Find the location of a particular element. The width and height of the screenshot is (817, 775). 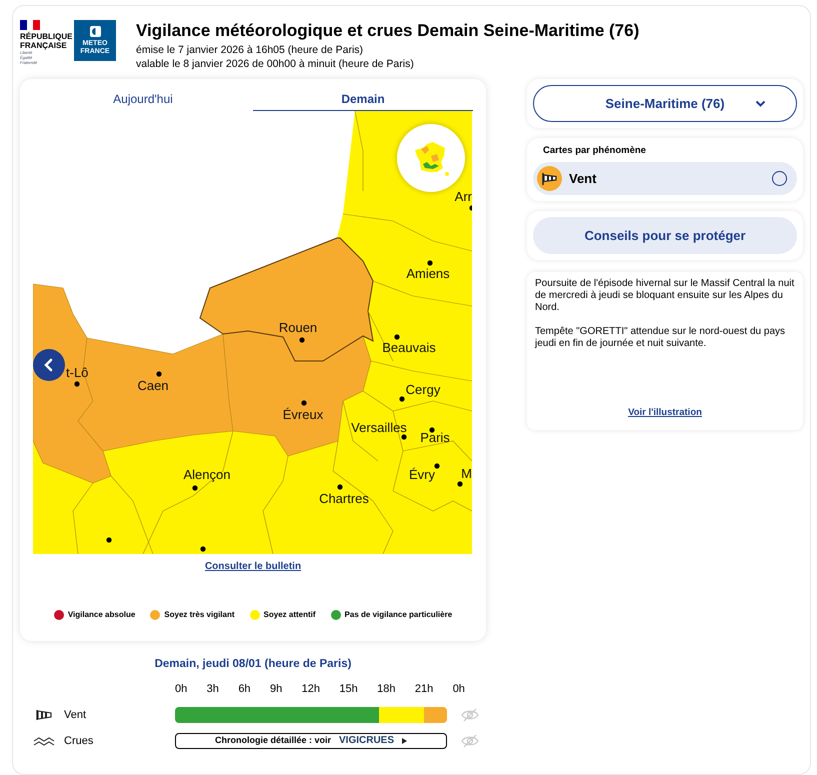

city-label: Cergy is located at coordinates (423, 389).